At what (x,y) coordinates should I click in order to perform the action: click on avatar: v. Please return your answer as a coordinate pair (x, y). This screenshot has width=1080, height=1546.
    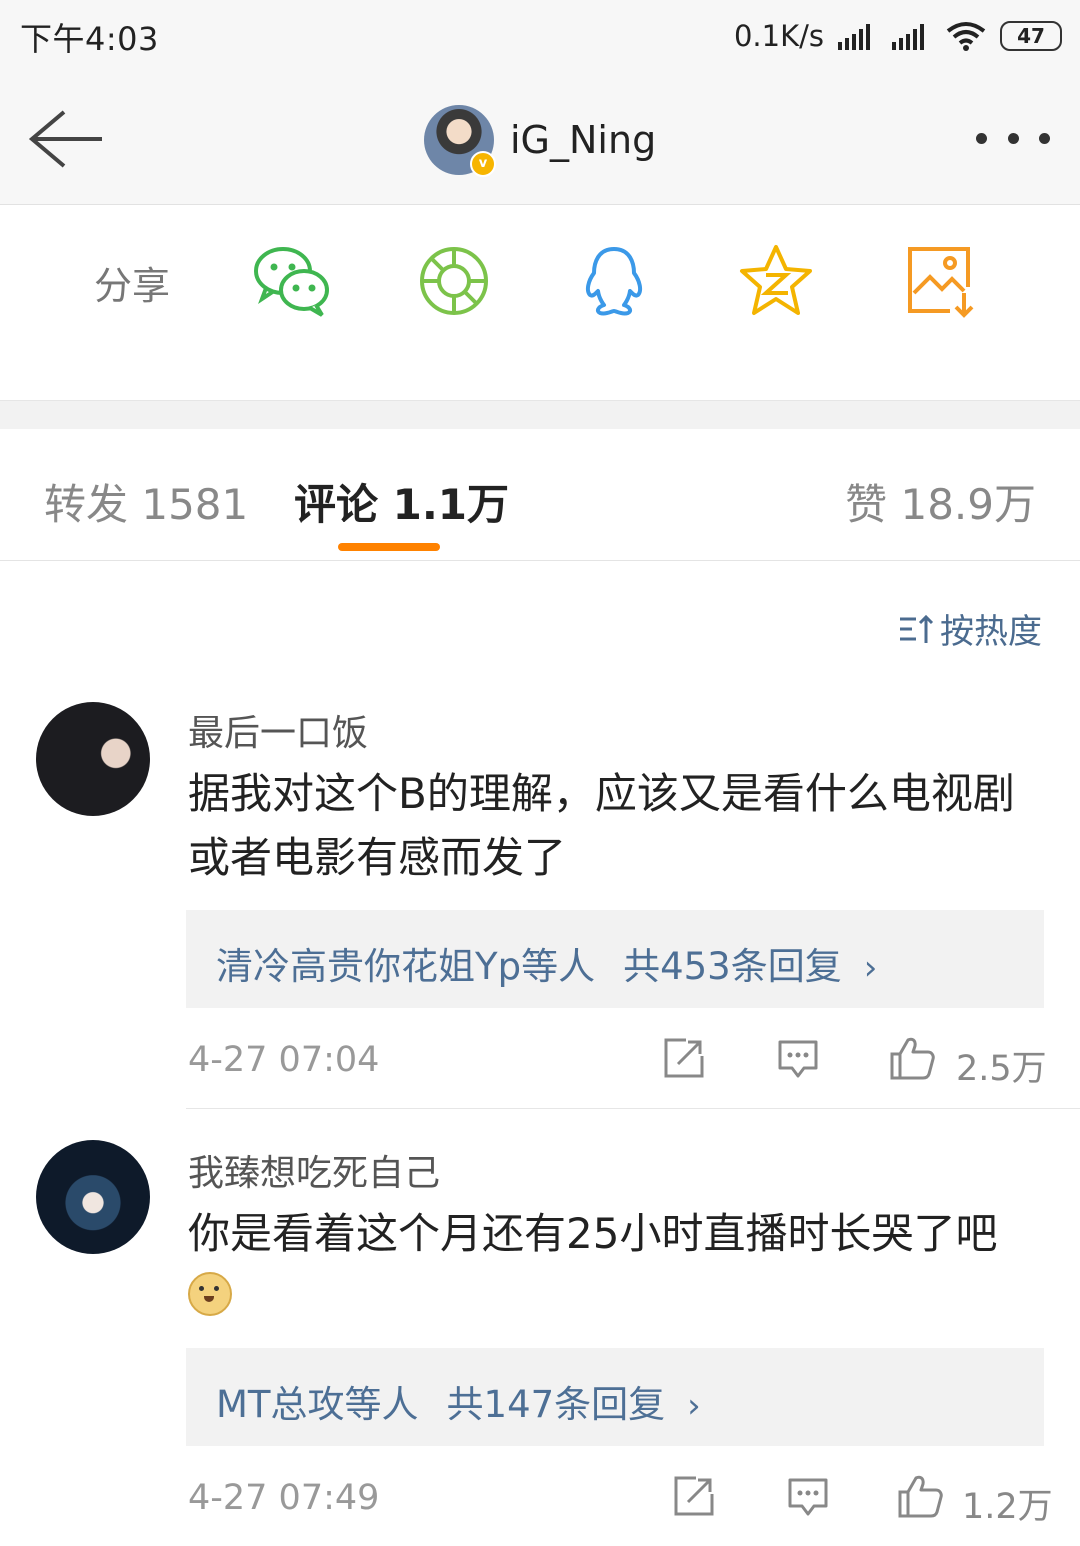
    Looking at the image, I should click on (460, 141).